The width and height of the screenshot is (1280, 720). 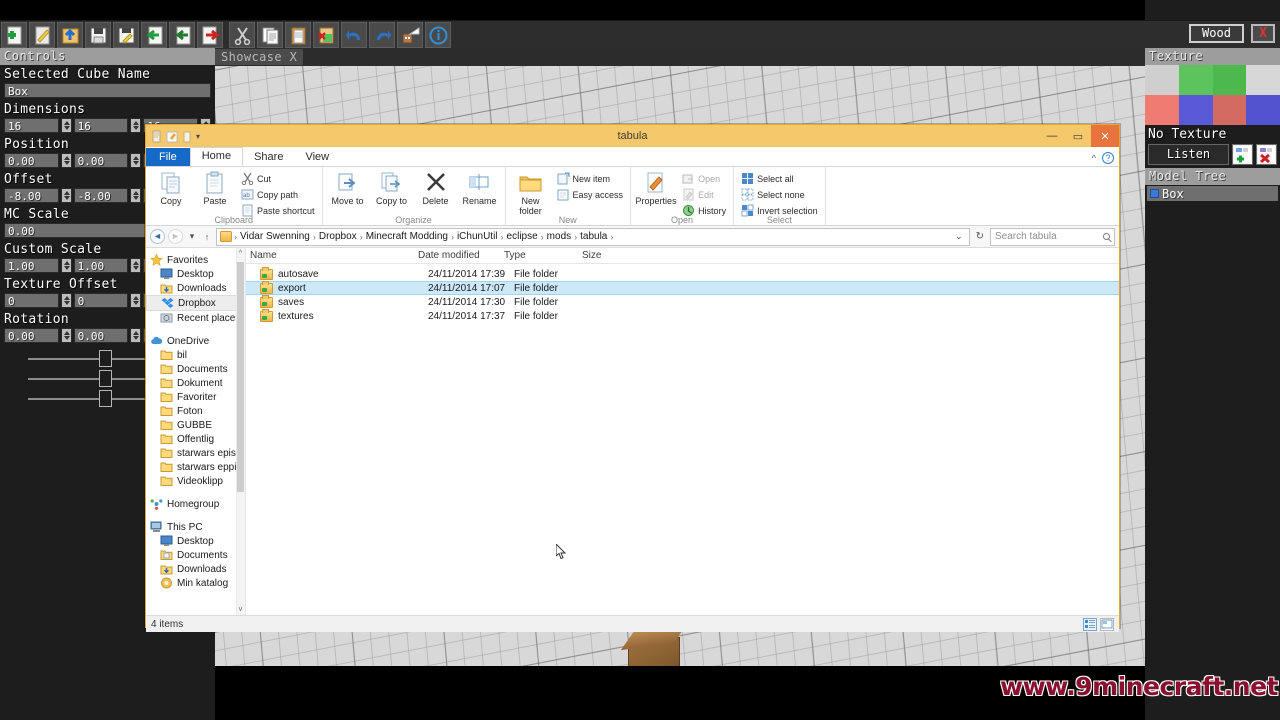 I want to click on import-alt-icon, so click(x=182, y=35).